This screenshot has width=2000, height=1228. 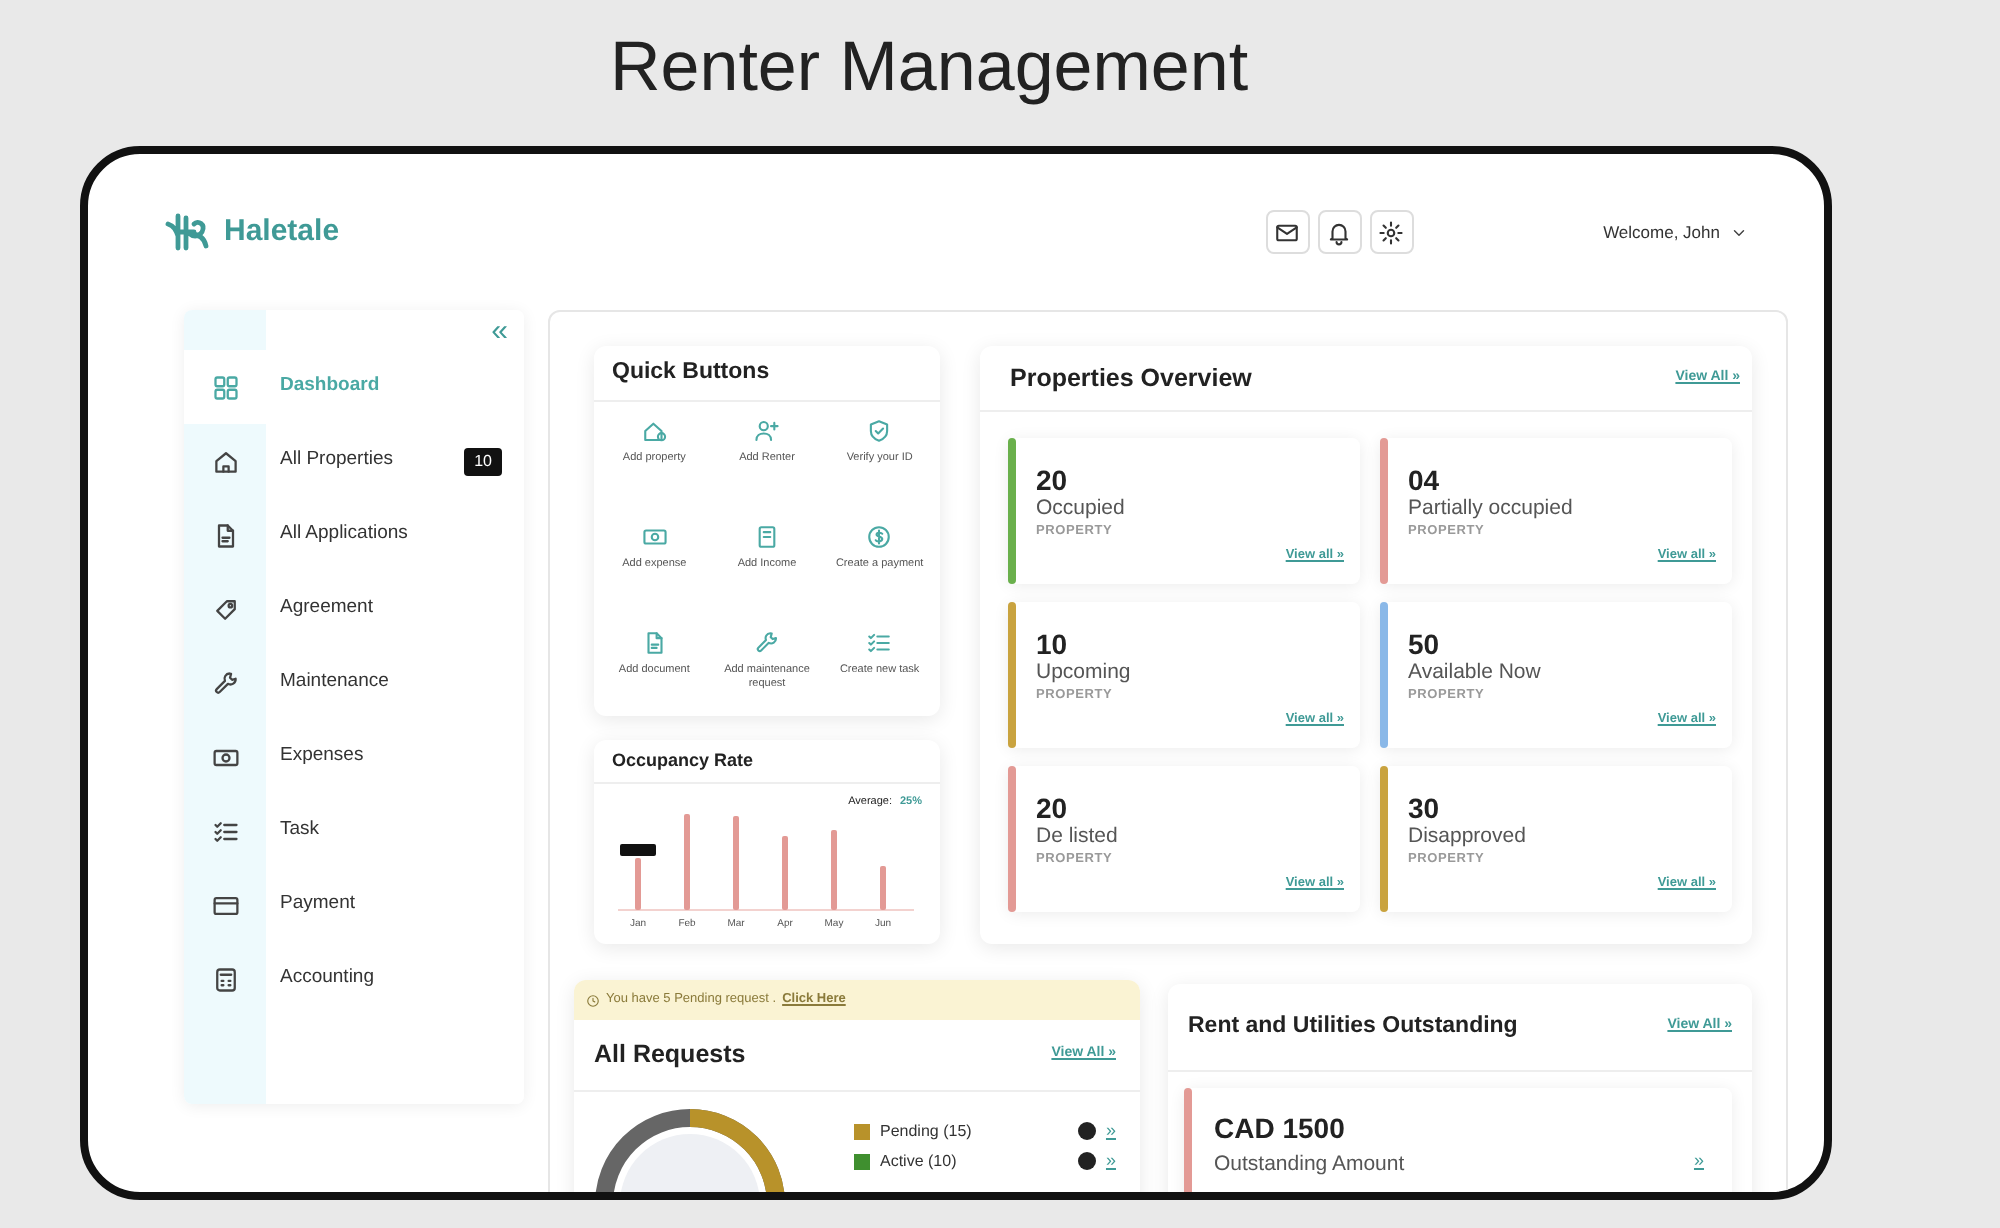 I want to click on stat-label: Available Now, so click(x=1475, y=673).